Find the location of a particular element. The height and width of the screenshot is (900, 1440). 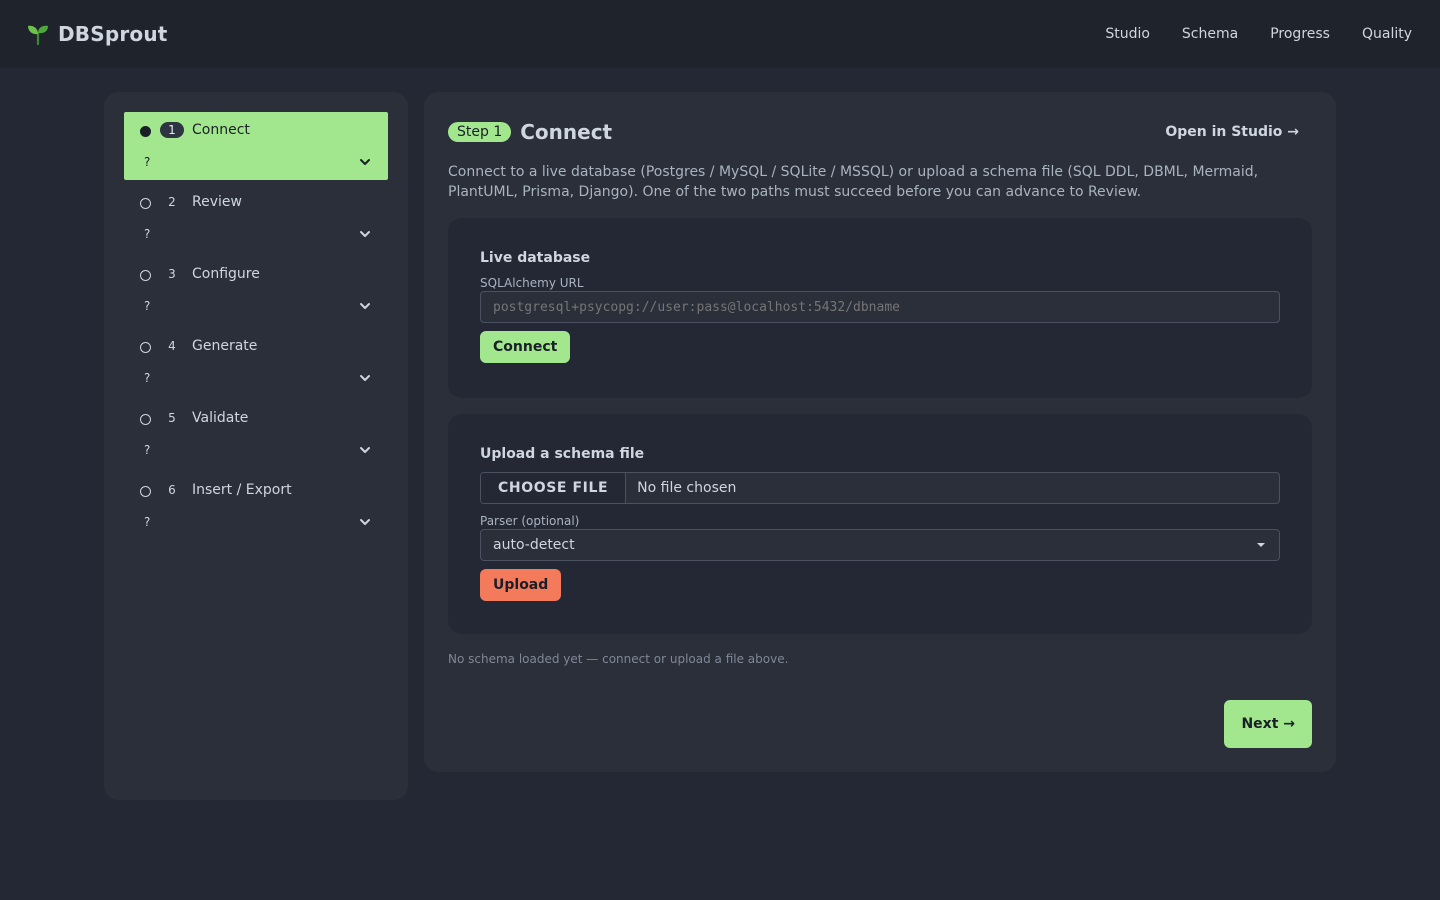

url-label: SQLAlchemy URL is located at coordinates (532, 283).